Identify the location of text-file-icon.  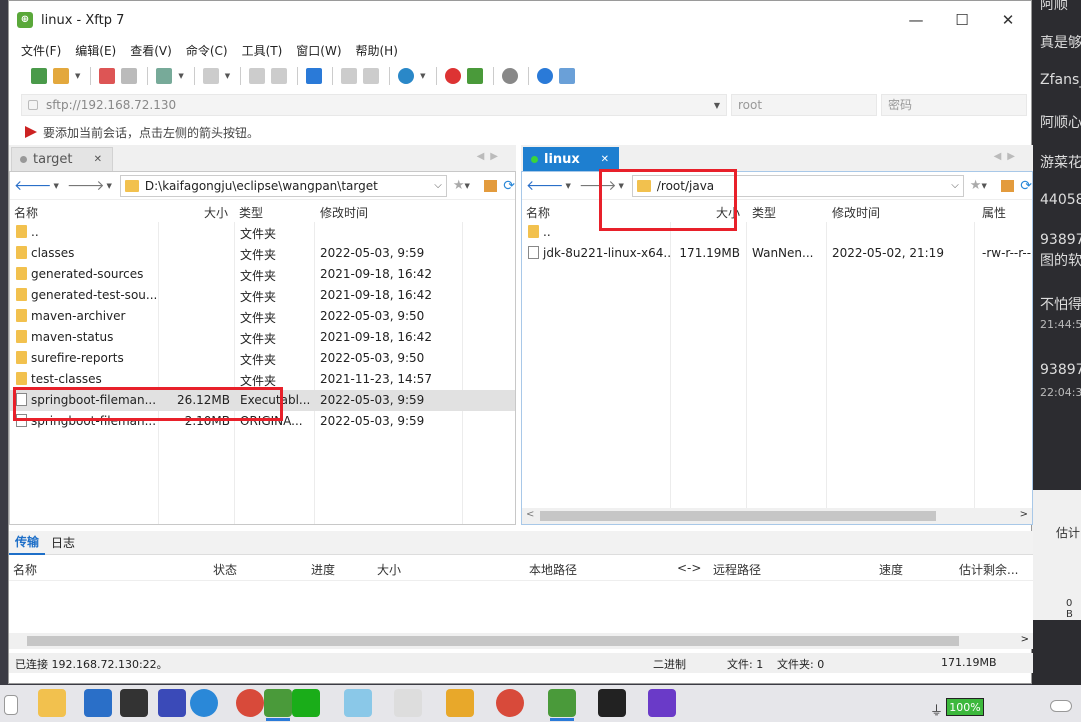
(11, 705).